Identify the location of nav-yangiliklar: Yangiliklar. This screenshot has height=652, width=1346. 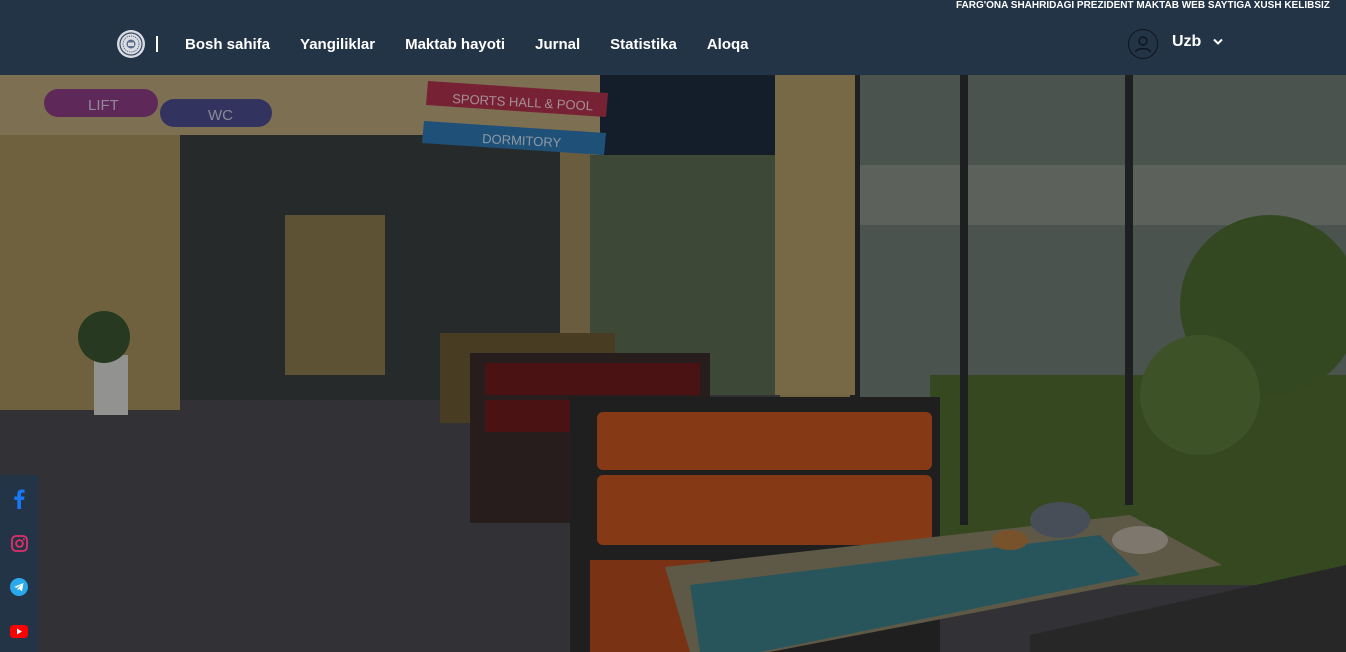
(337, 45).